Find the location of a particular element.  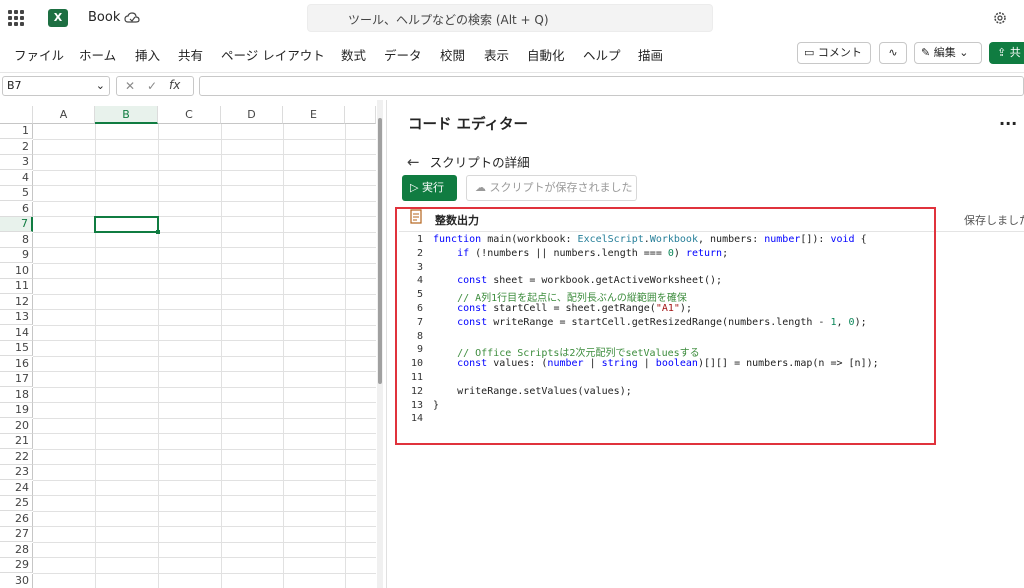

row-header: 19 is located at coordinates (16, 410).